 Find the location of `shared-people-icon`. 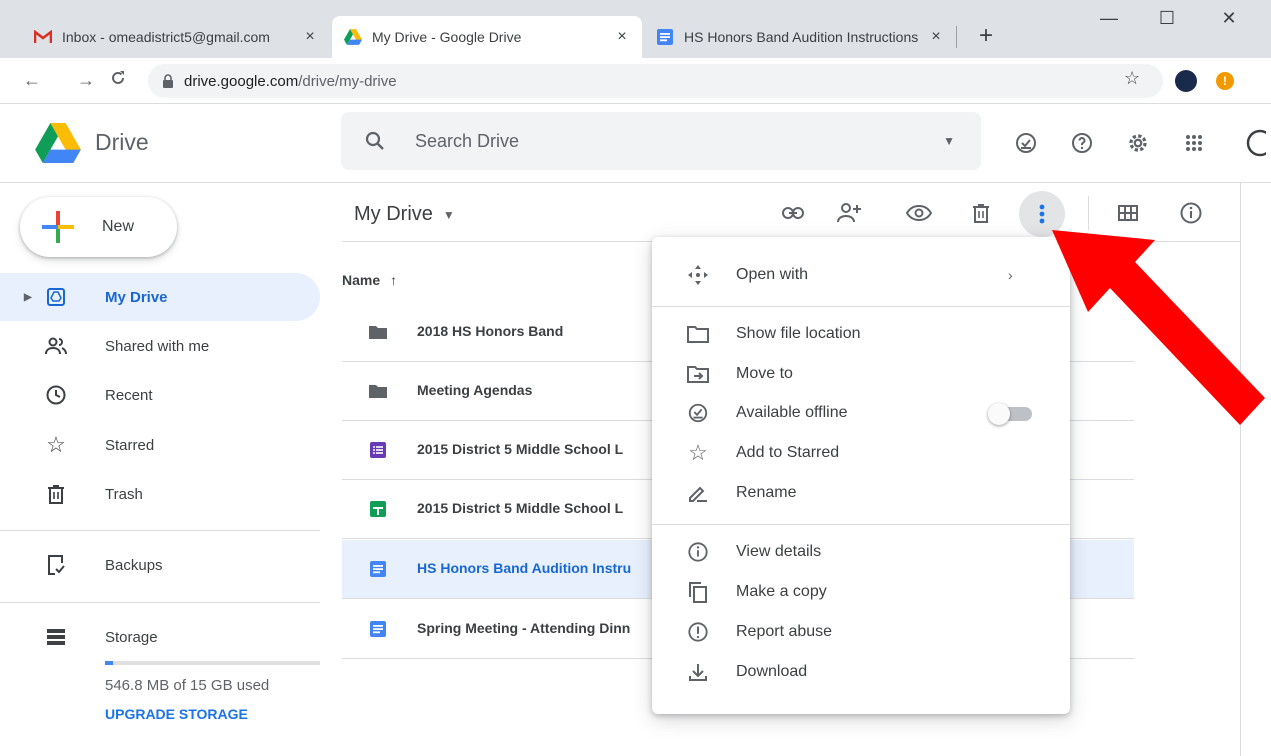

shared-people-icon is located at coordinates (56, 346).